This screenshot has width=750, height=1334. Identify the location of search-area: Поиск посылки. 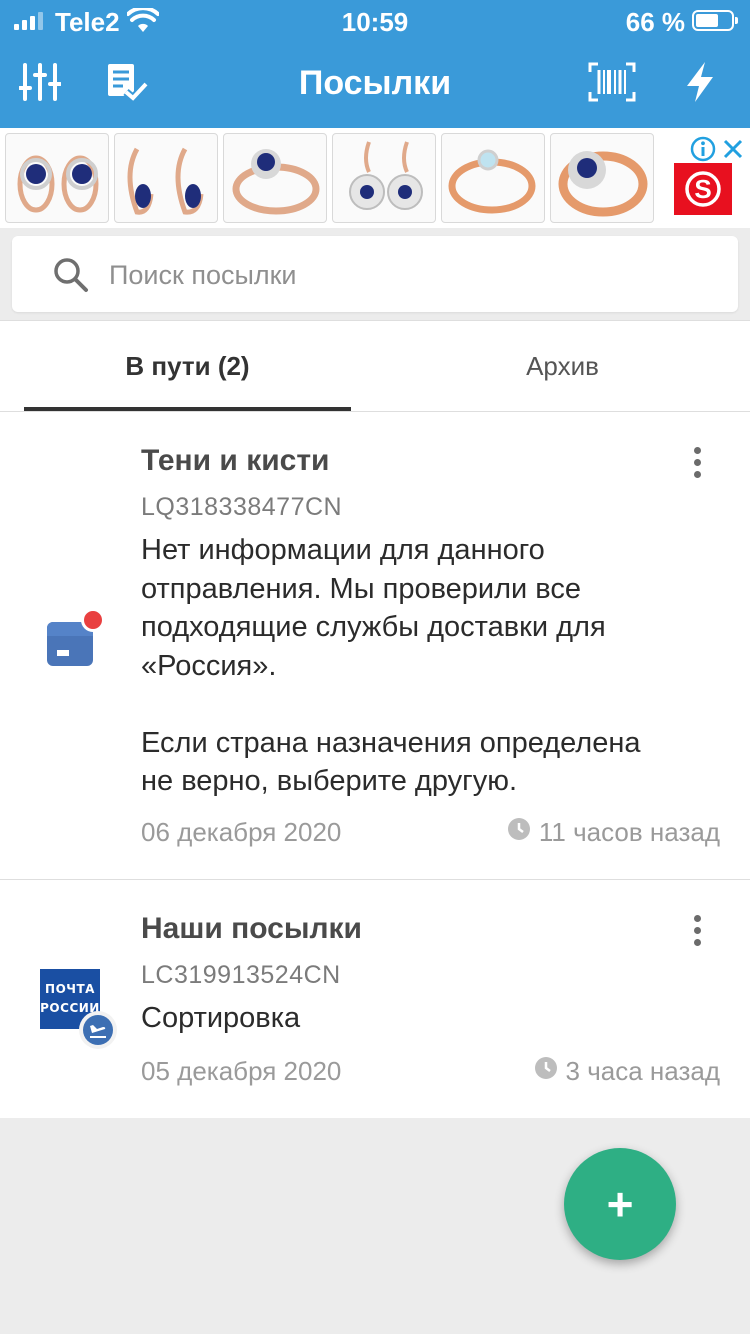
(375, 274).